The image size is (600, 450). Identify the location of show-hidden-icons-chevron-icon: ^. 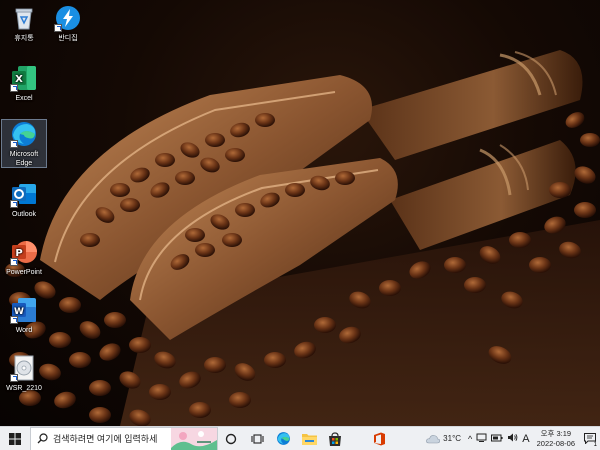
(470, 439).